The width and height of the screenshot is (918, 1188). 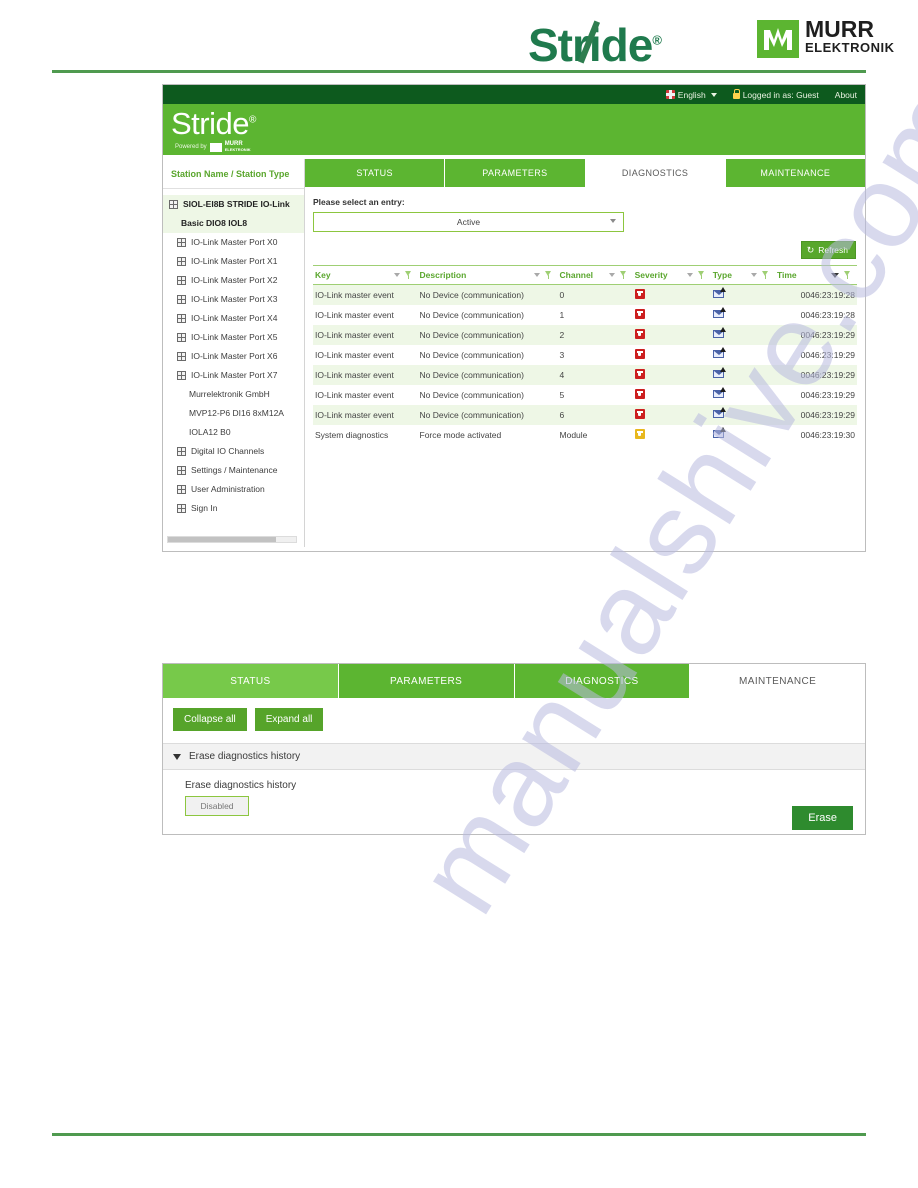 What do you see at coordinates (233, 318) in the screenshot?
I see `sidebar-item-port-x4: IO-Link Master Port X4` at bounding box center [233, 318].